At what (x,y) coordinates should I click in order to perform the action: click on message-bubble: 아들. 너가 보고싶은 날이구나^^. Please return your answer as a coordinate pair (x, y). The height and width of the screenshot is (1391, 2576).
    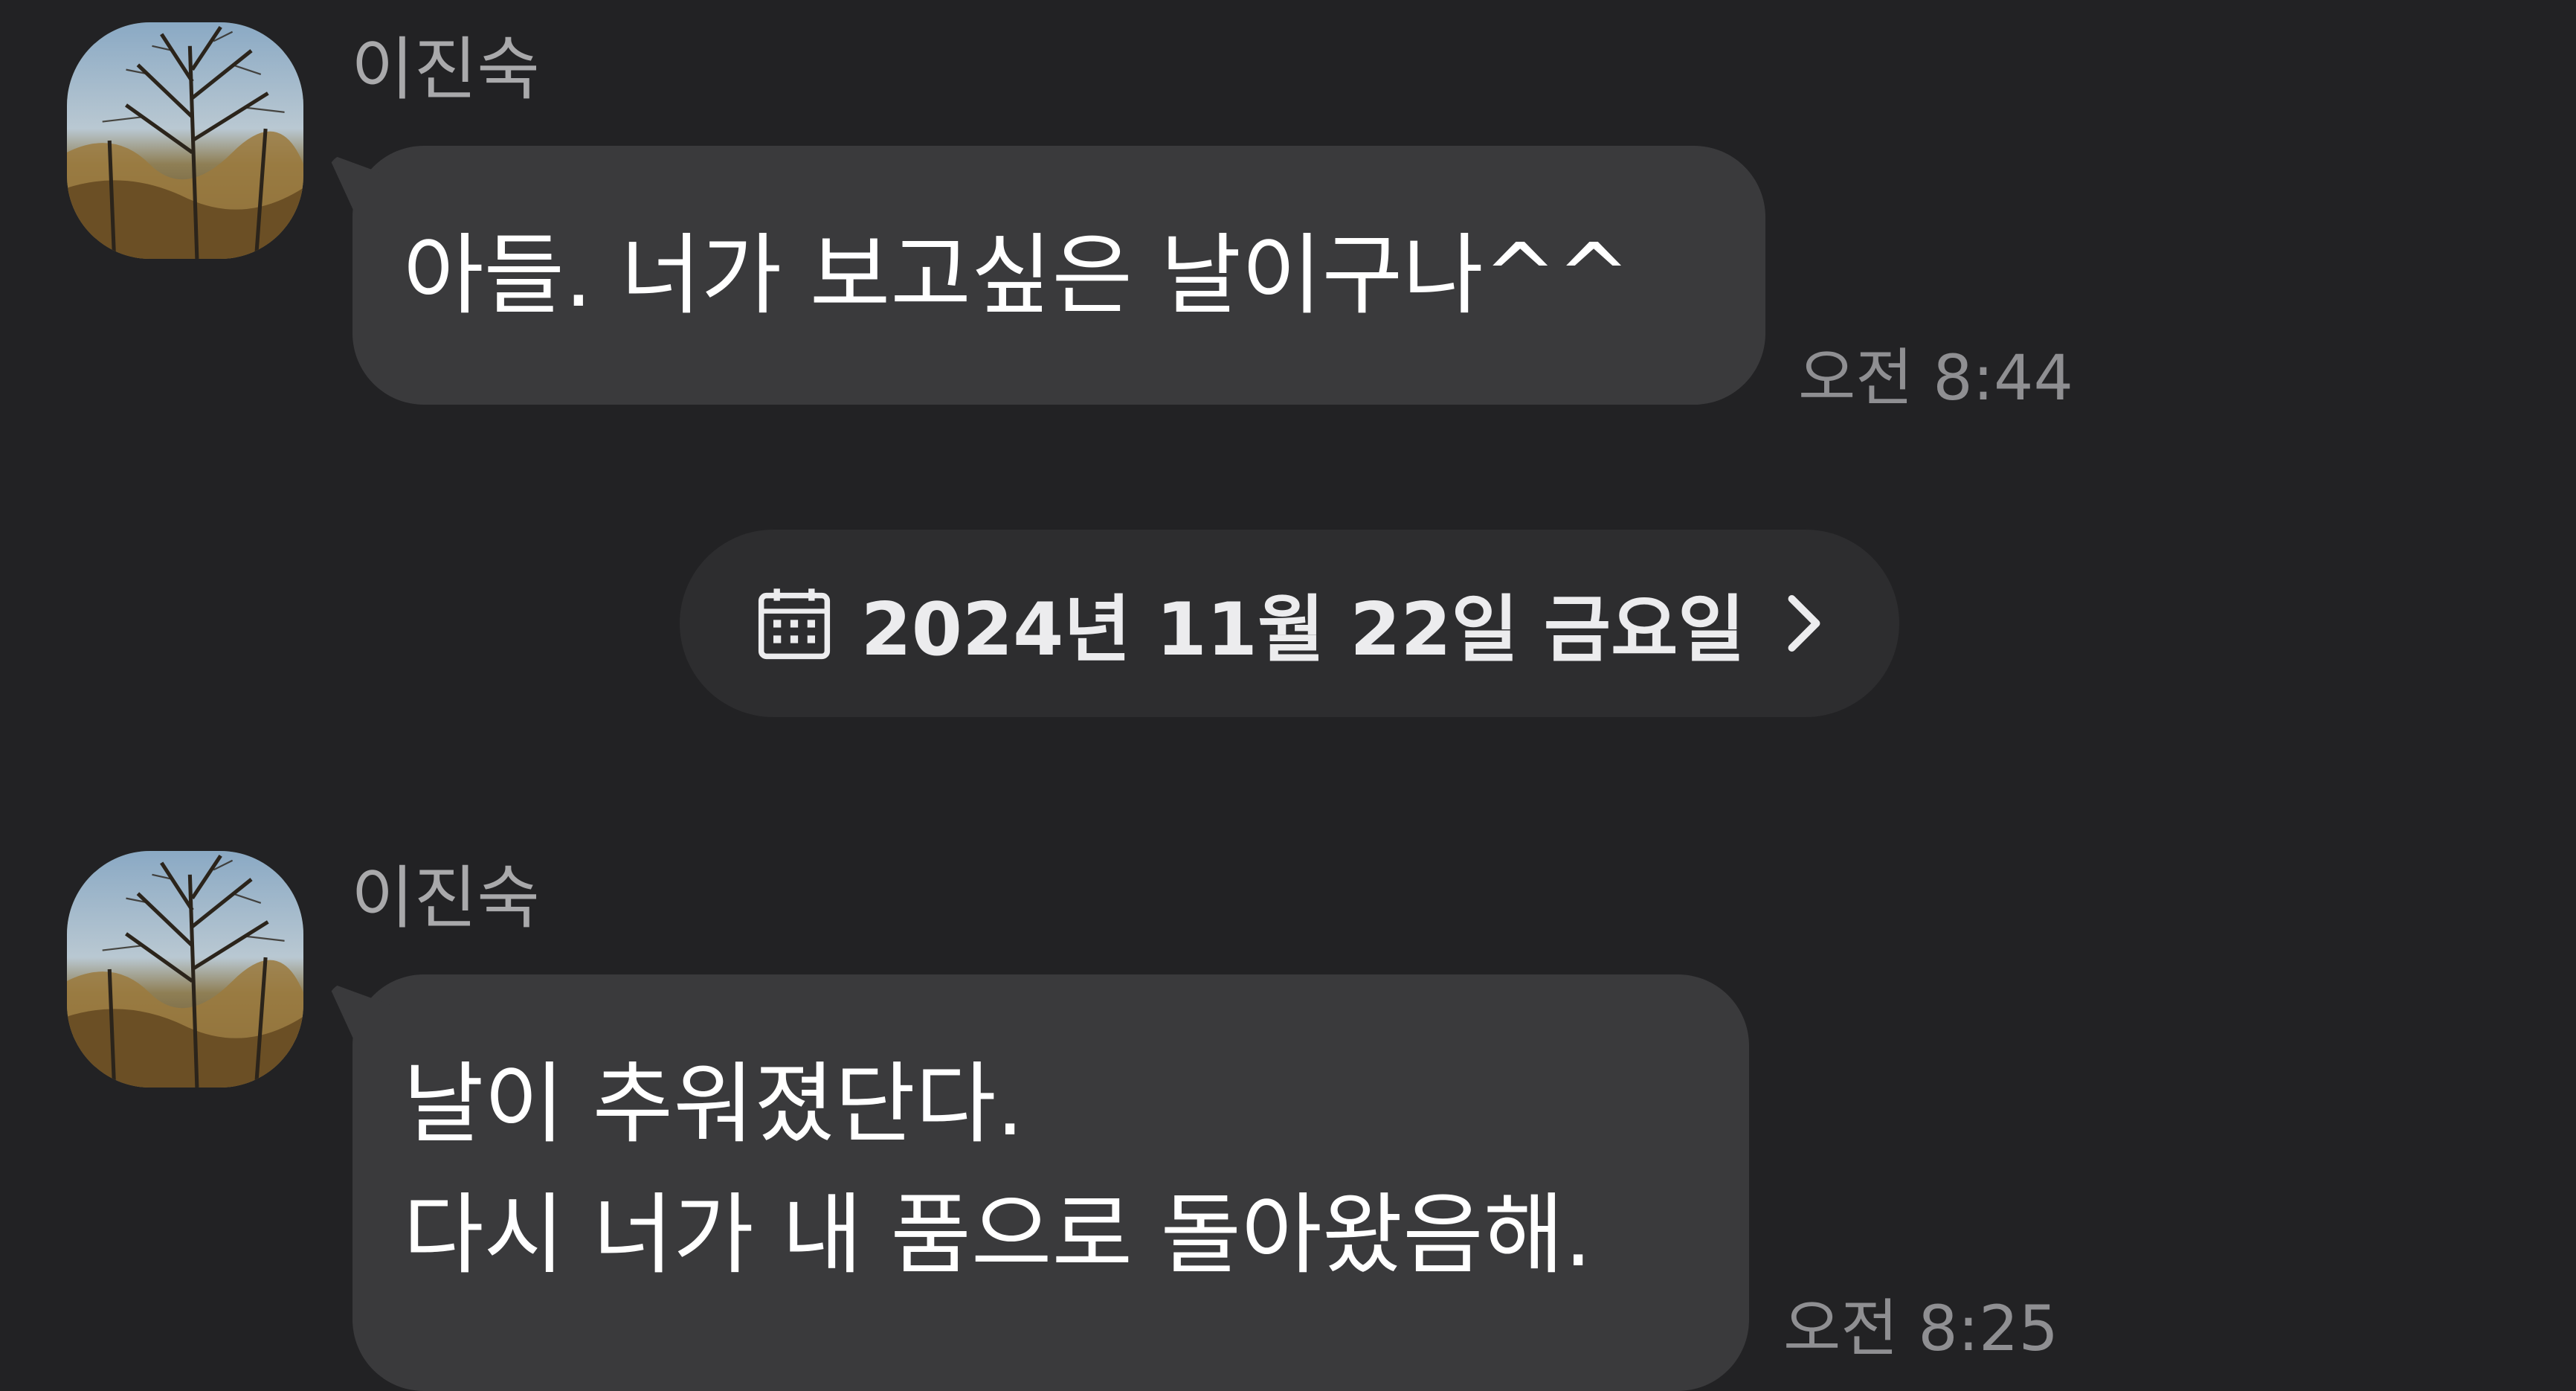
    Looking at the image, I should click on (1058, 275).